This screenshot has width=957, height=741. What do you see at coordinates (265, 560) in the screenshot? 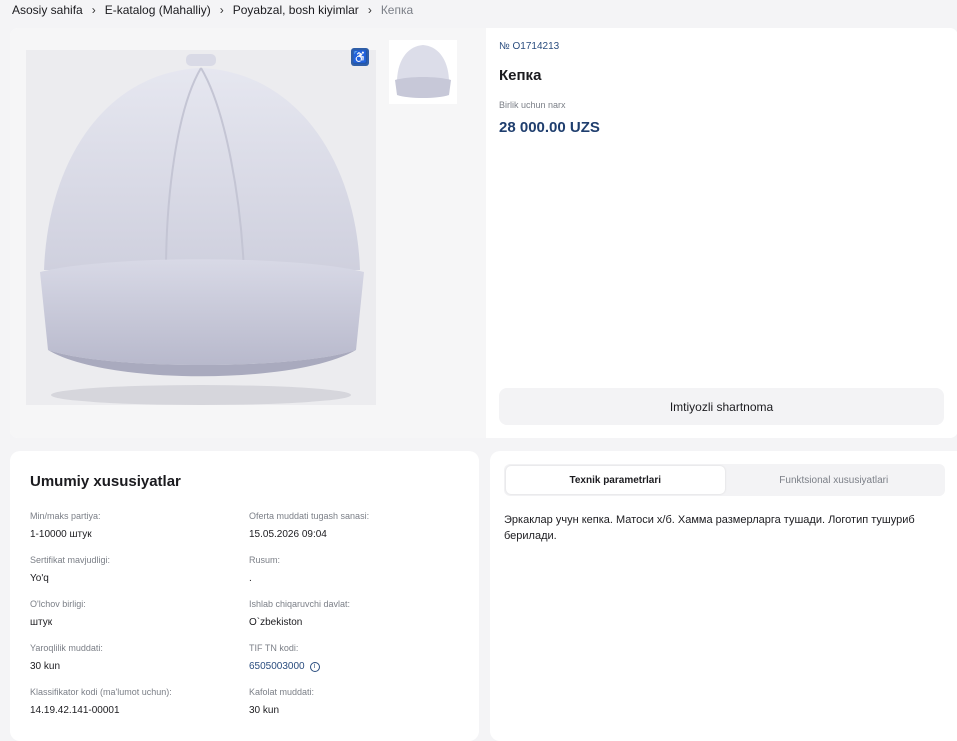
I see `spec-label: Rusum:` at bounding box center [265, 560].